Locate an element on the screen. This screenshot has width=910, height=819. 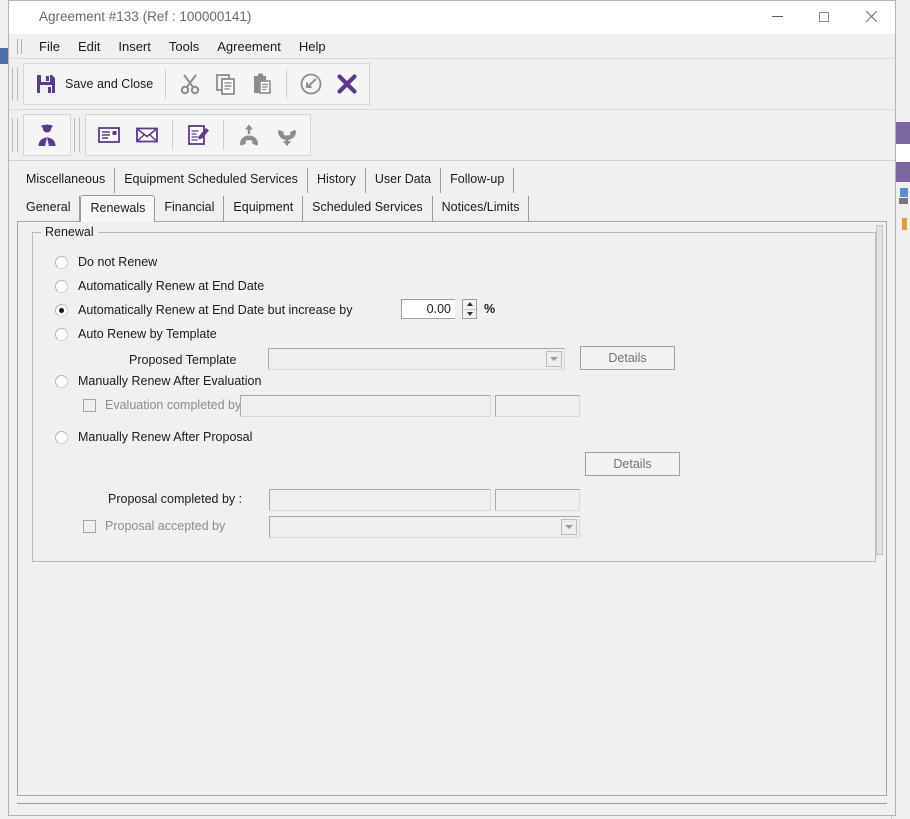
menubar-grip is located at coordinates (19, 46).